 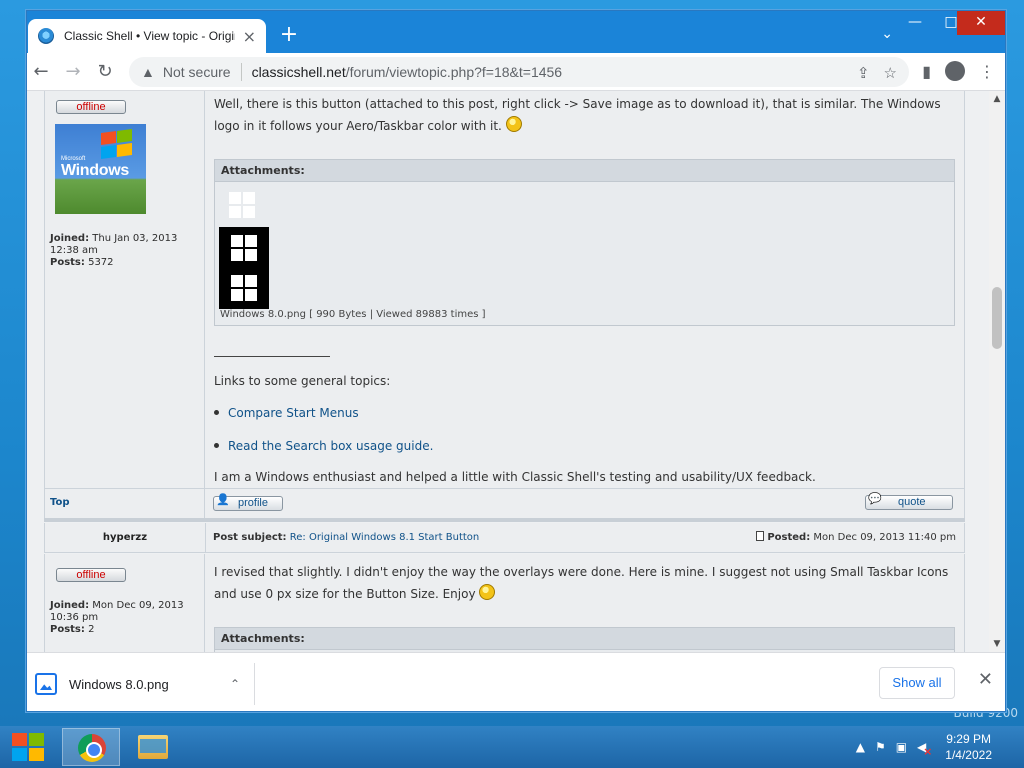 What do you see at coordinates (997, 644) in the screenshot?
I see `scroll-down-icon: ▼` at bounding box center [997, 644].